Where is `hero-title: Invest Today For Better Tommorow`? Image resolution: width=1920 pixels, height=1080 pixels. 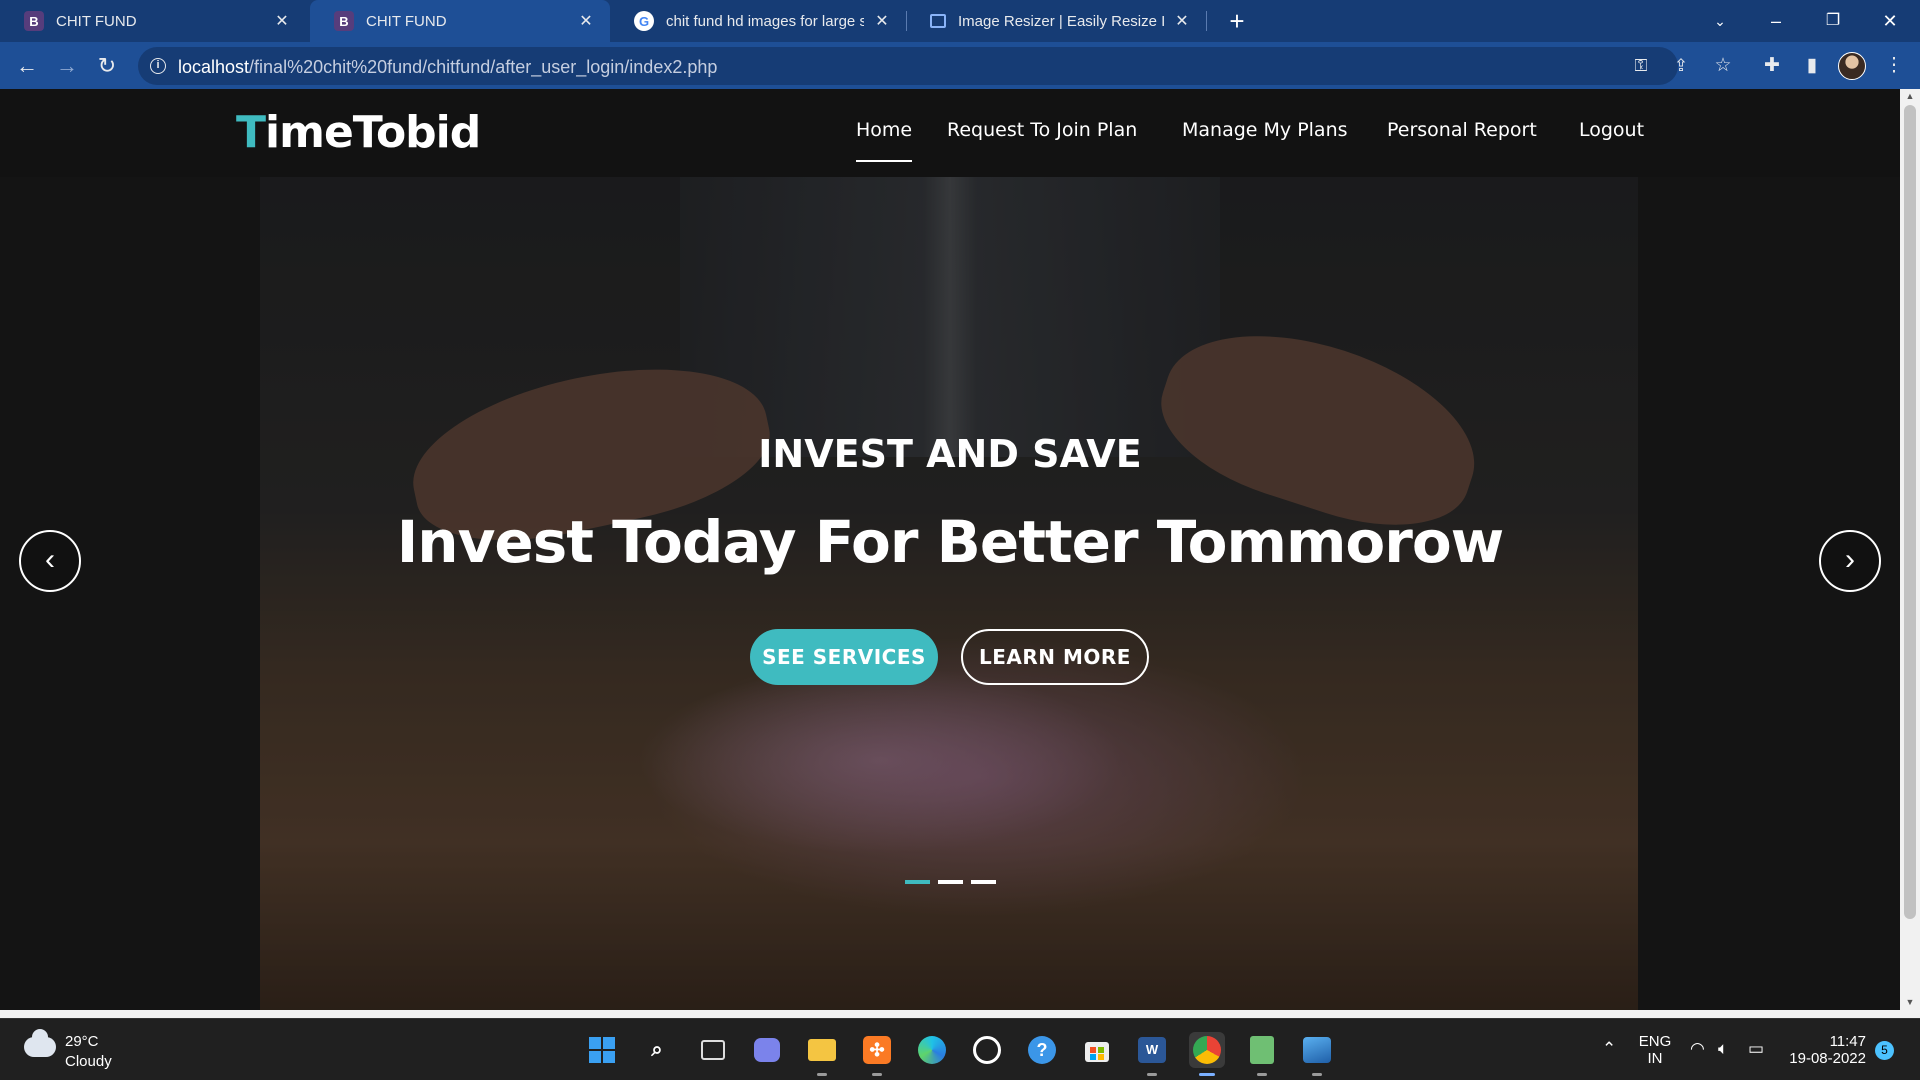 hero-title: Invest Today For Better Tommorow is located at coordinates (950, 542).